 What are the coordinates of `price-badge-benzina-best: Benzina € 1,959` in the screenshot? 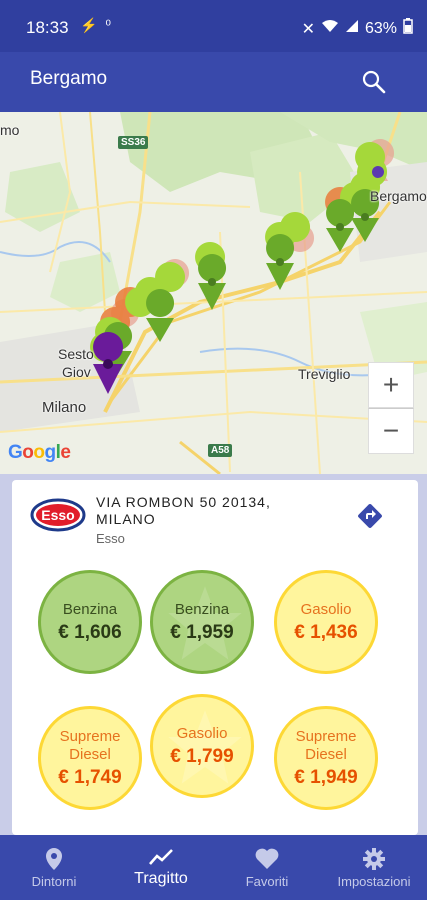 It's located at (202, 622).